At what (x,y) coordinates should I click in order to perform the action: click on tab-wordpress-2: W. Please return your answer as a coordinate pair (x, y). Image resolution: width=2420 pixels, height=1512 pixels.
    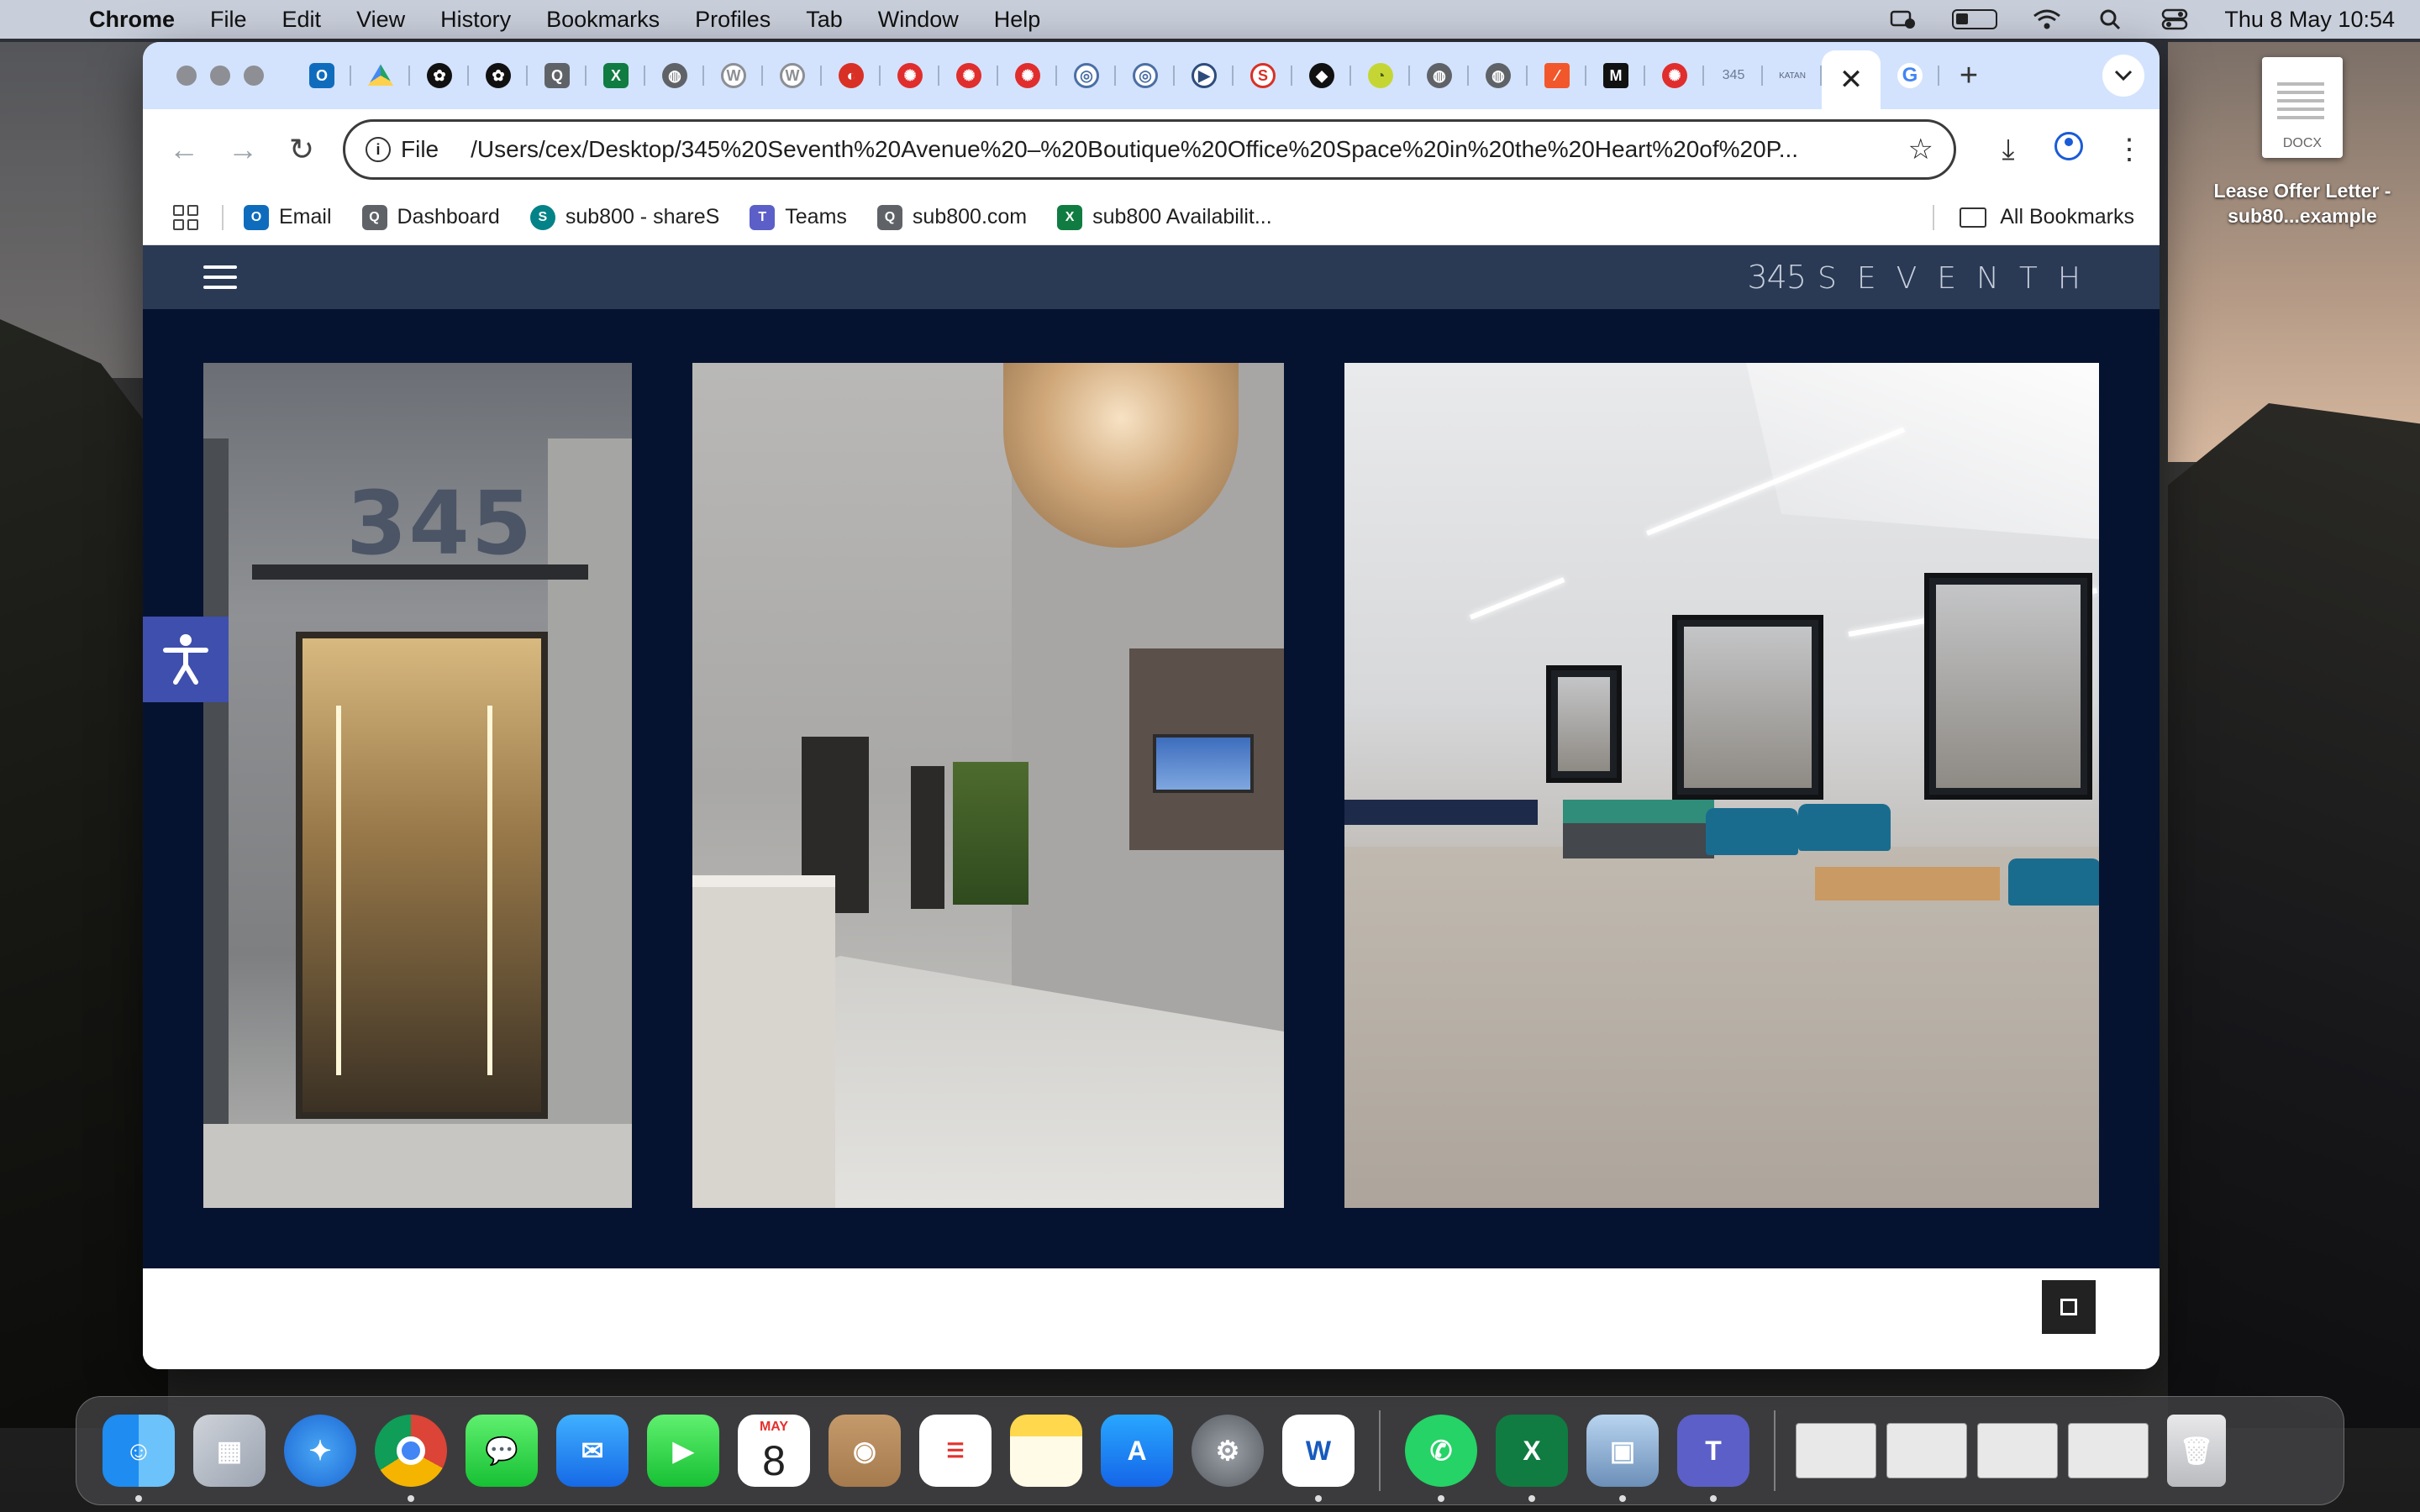
    Looking at the image, I should click on (793, 75).